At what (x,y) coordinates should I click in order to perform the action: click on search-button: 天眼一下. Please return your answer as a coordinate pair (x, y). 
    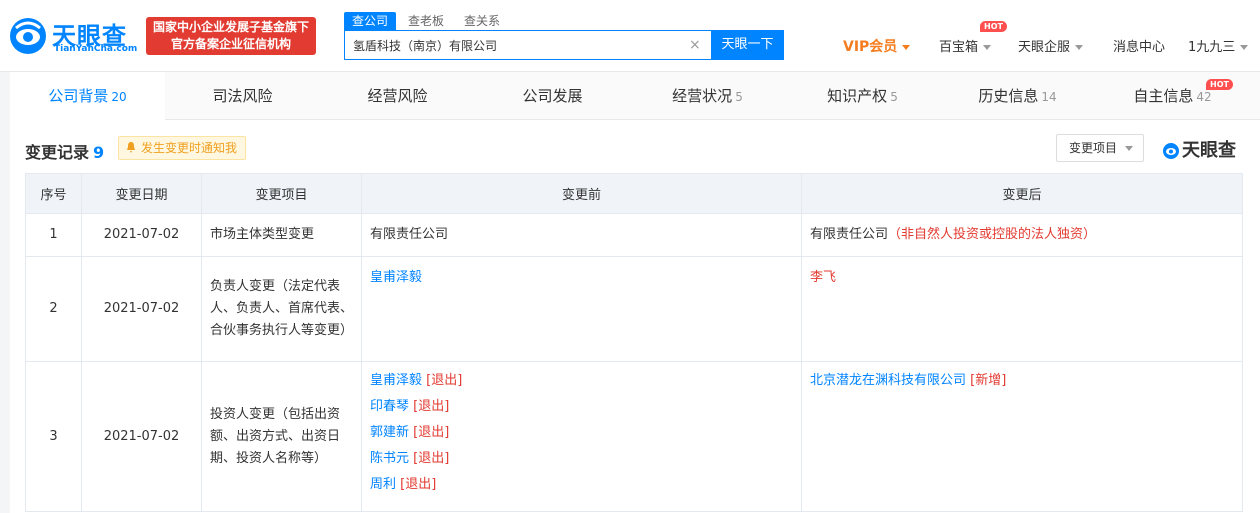
    Looking at the image, I should click on (747, 45).